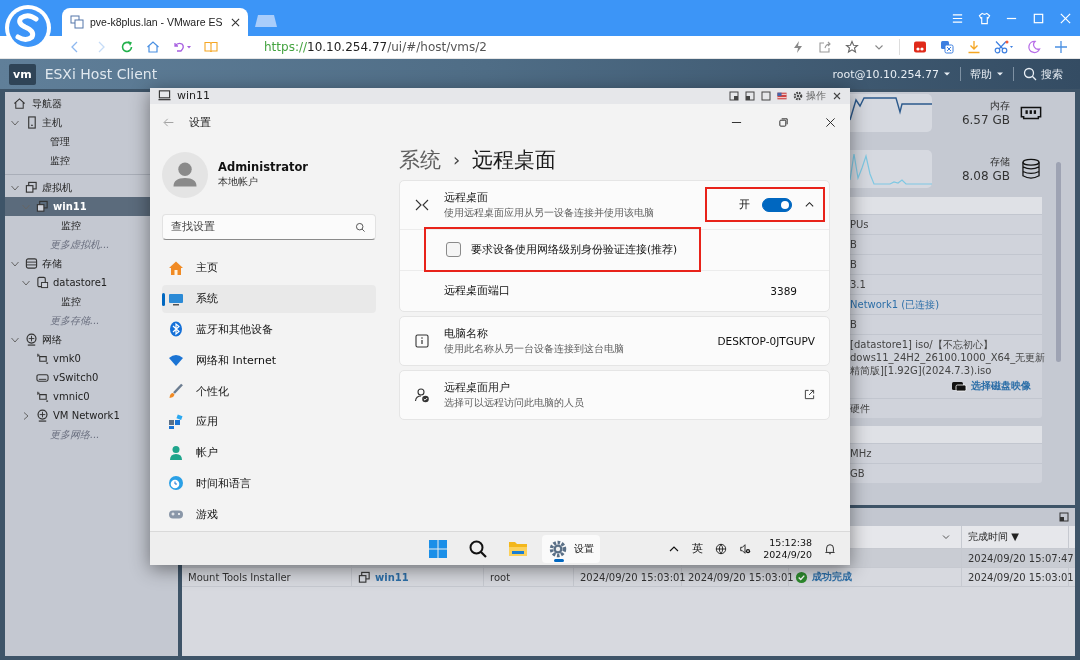  Describe the element at coordinates (127, 47) in the screenshot. I see `reload-icon` at that location.